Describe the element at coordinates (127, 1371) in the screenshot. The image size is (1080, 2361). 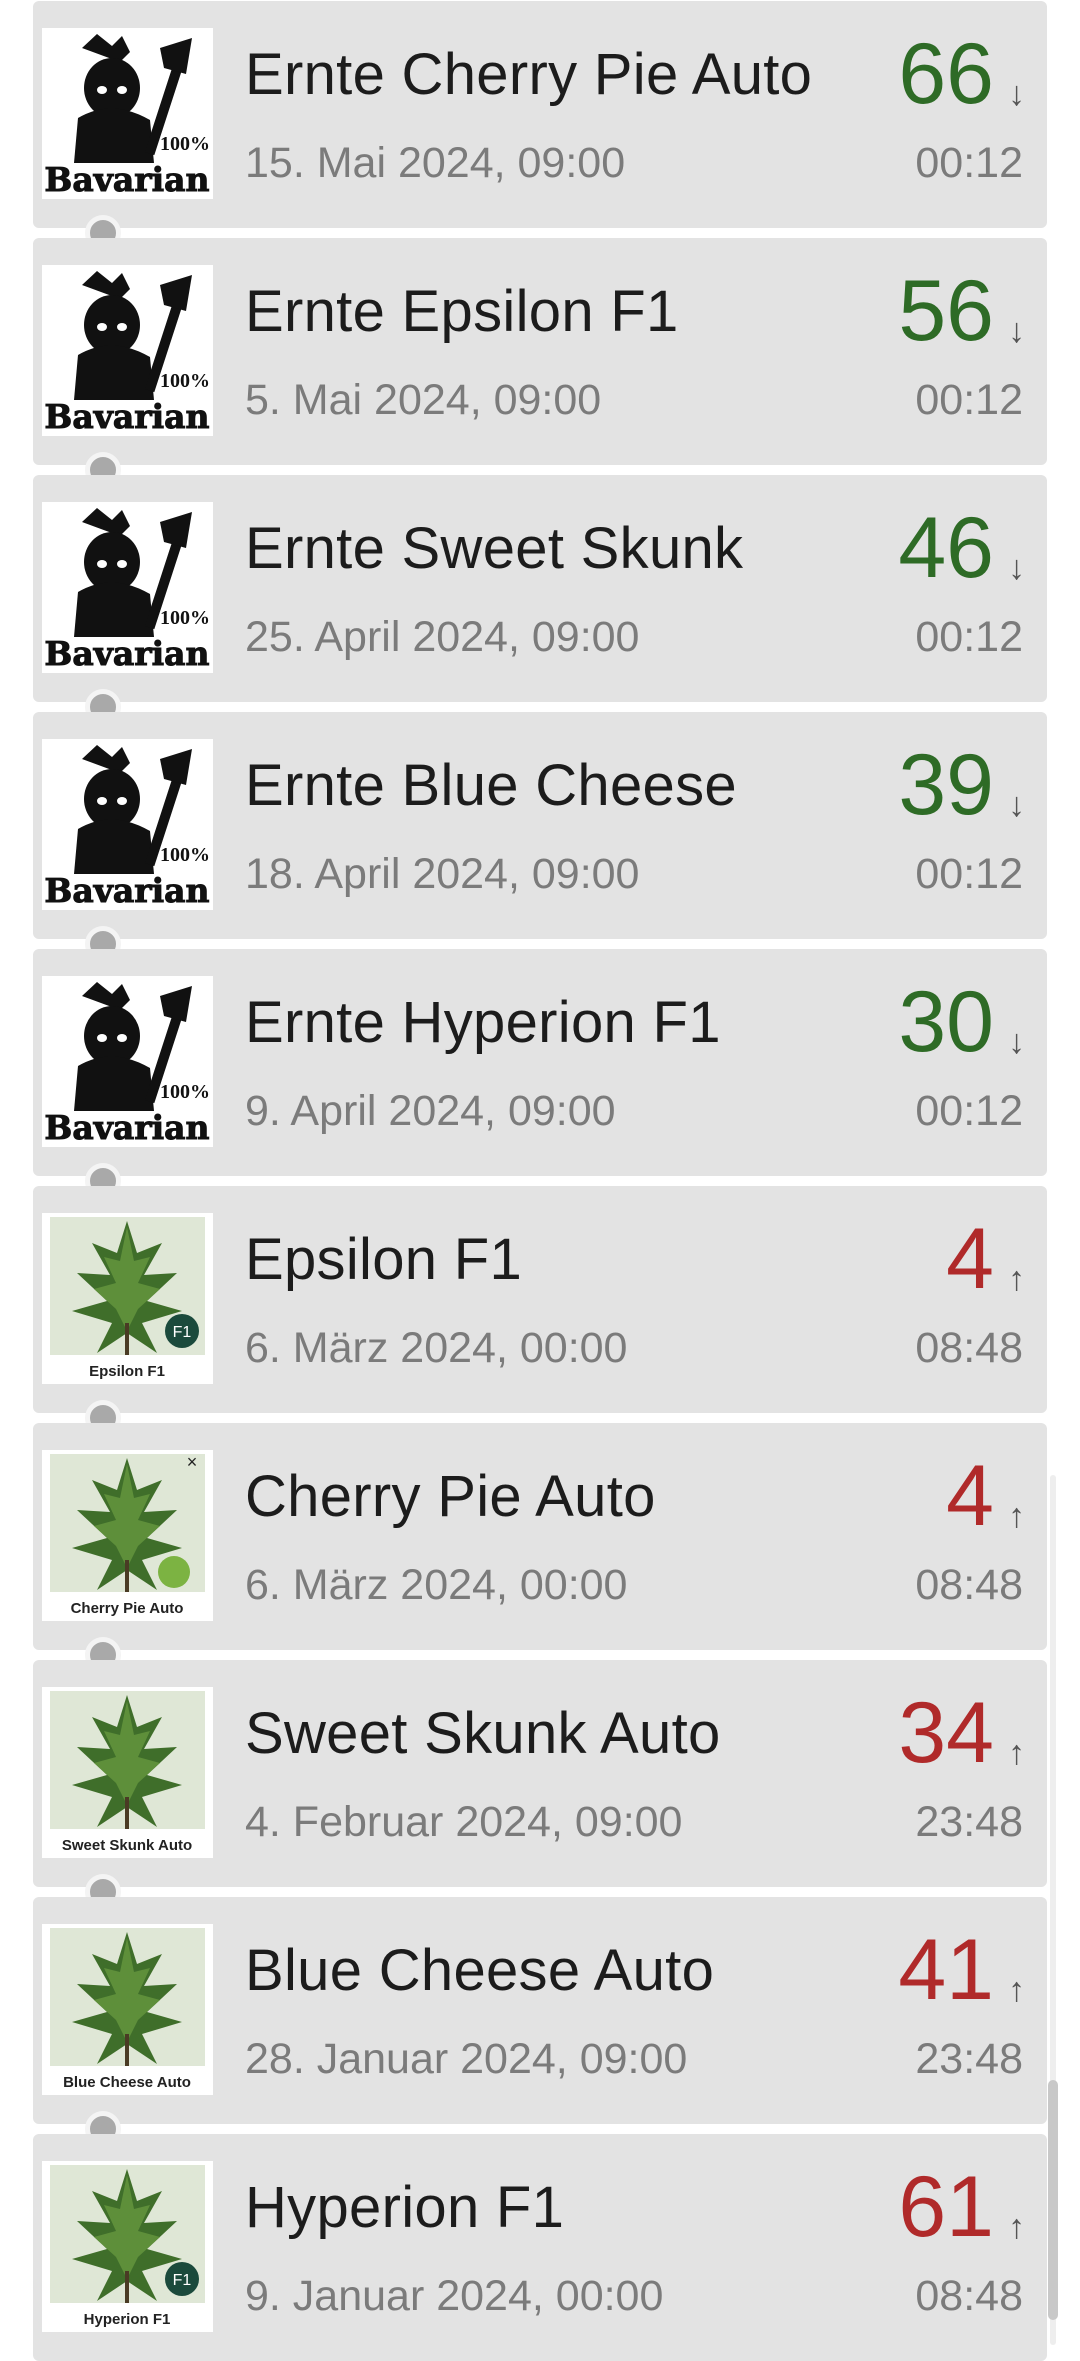
I see `thumb-caption-text: Epsilon F1` at that location.